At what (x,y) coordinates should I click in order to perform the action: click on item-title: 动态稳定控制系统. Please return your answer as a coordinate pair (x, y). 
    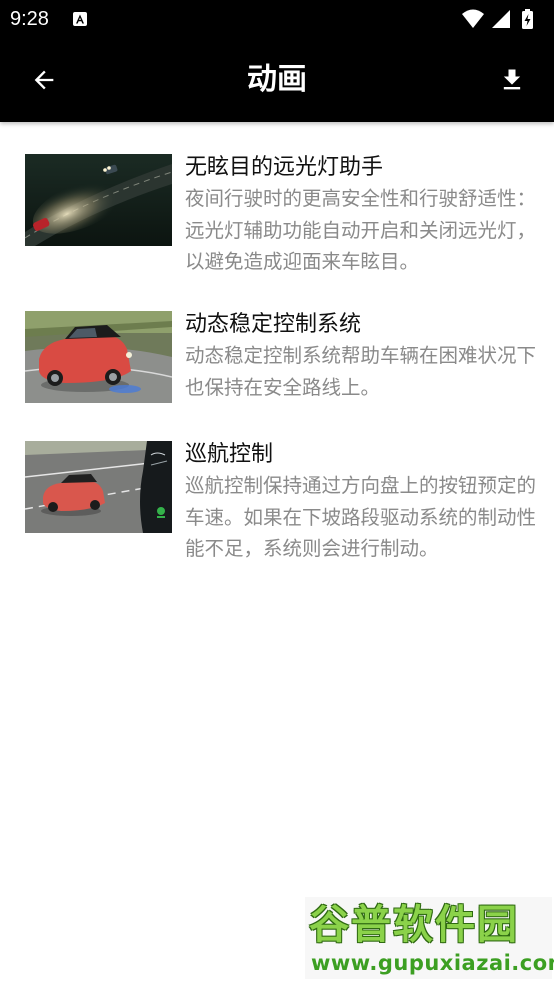
    Looking at the image, I should click on (273, 324).